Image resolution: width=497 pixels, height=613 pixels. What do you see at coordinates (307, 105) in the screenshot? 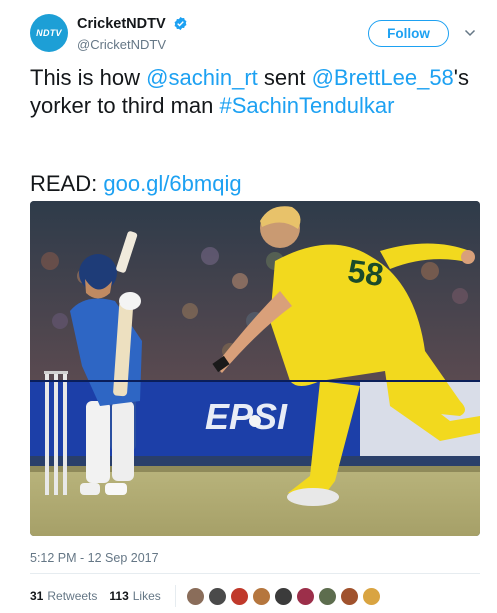
I see `hashtag-link: #SachinTendulkar` at bounding box center [307, 105].